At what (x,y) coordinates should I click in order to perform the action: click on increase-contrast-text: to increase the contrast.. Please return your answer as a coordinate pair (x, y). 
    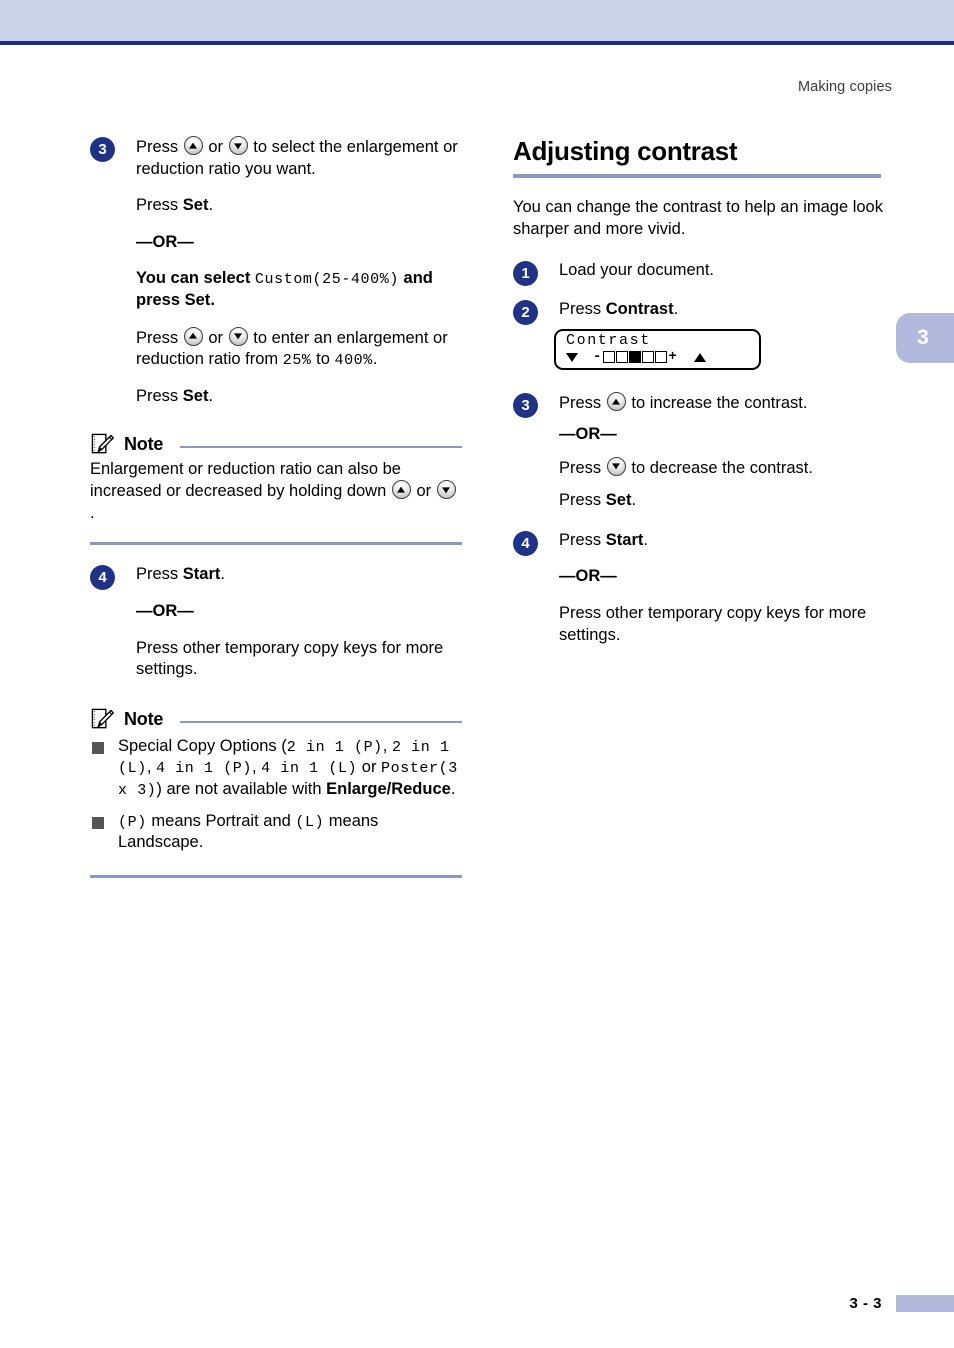
    Looking at the image, I should click on (719, 403).